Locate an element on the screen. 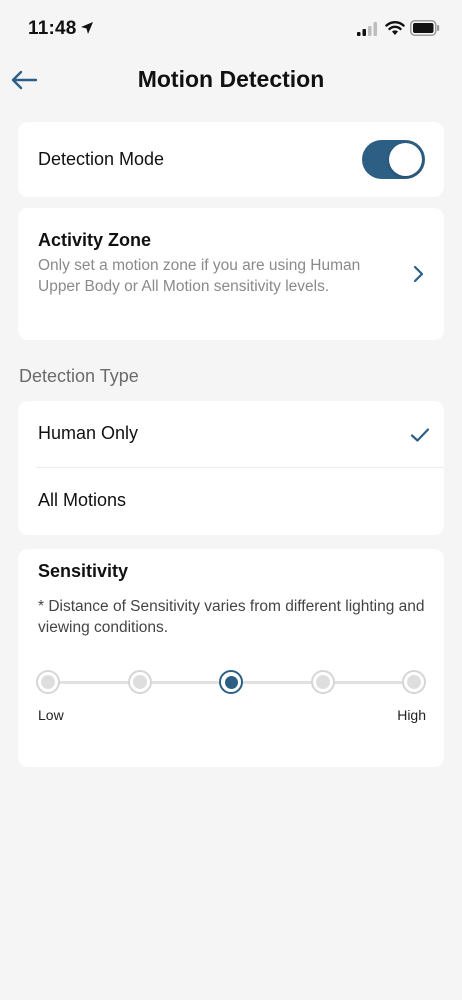 Image resolution: width=462 pixels, height=1000 pixels. option-human-only: Human Only is located at coordinates (231, 434).